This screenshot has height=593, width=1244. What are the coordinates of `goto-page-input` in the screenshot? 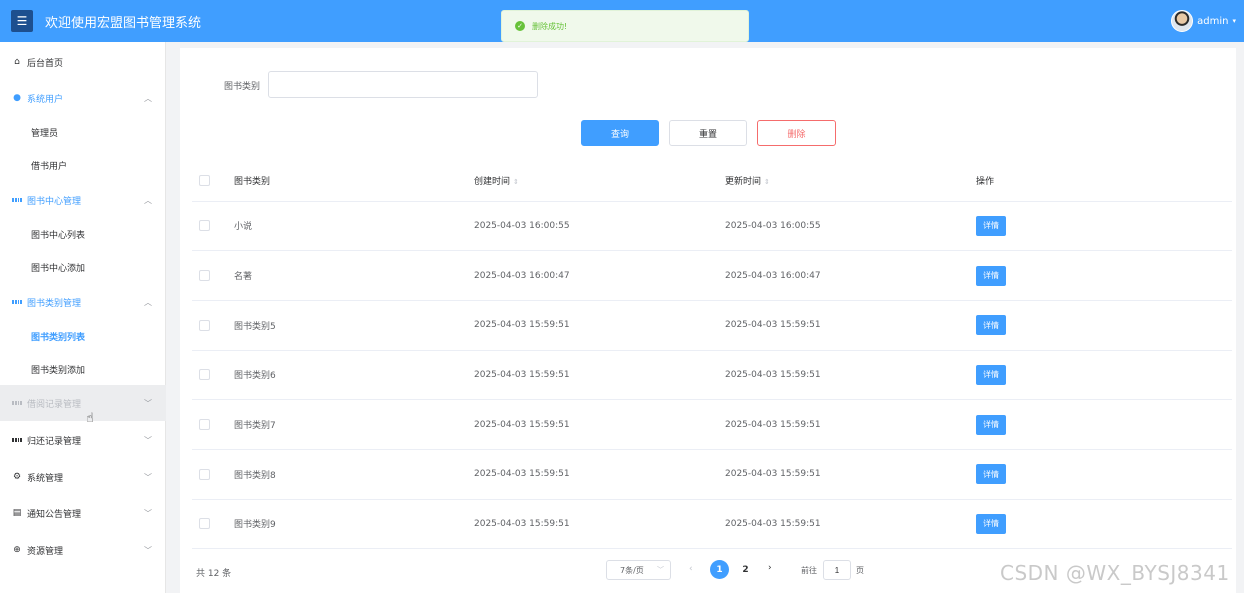 It's located at (837, 570).